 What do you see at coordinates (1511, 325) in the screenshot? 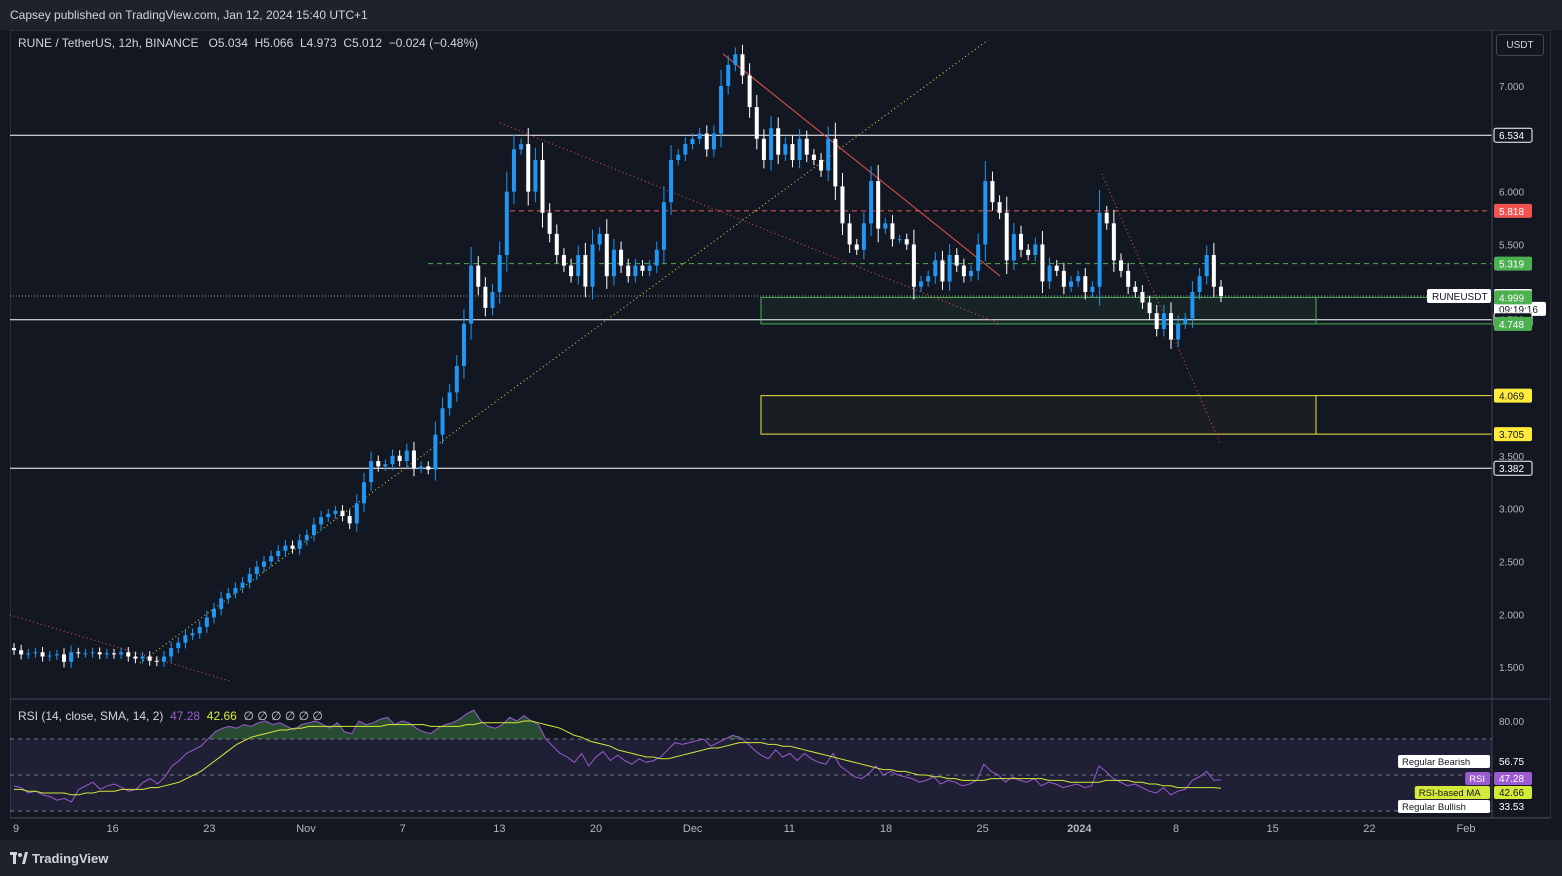
I see `price-label-4.748: 4.748` at bounding box center [1511, 325].